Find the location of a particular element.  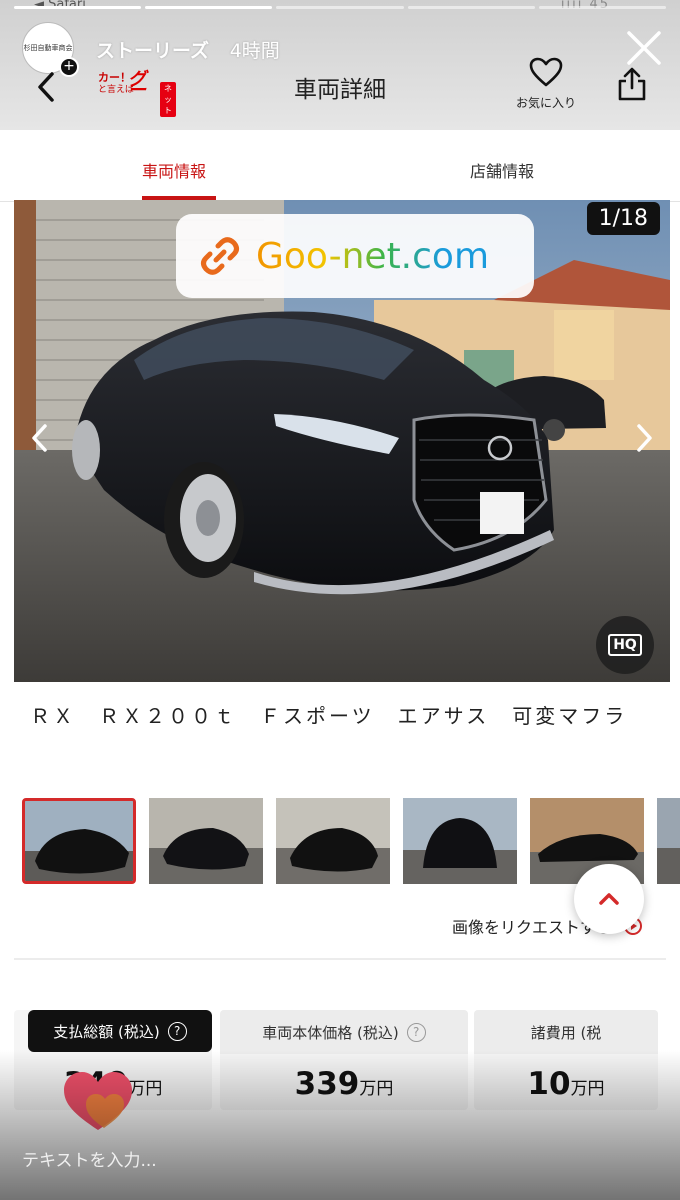

heart-icon is located at coordinates (546, 72).